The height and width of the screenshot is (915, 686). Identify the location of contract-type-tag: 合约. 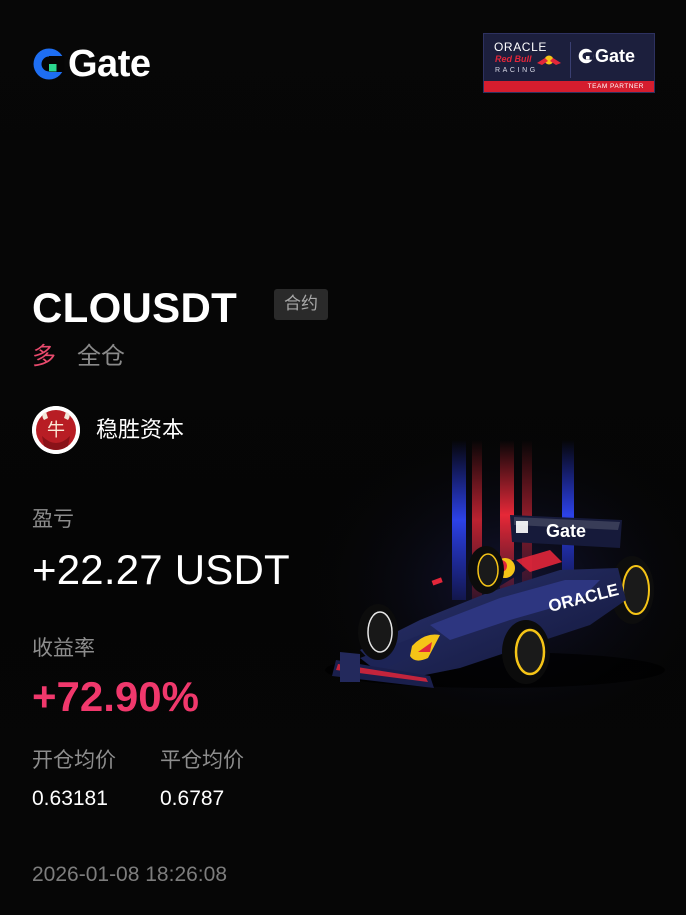
(301, 304).